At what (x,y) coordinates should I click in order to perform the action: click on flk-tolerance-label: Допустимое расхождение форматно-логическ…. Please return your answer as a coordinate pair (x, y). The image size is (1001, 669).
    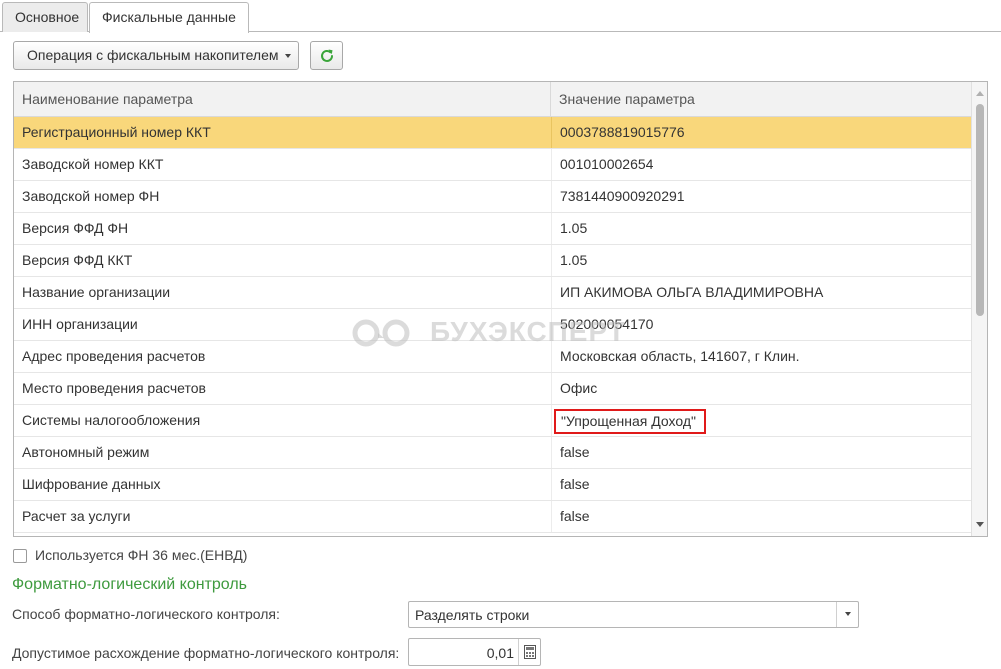
    Looking at the image, I should click on (206, 653).